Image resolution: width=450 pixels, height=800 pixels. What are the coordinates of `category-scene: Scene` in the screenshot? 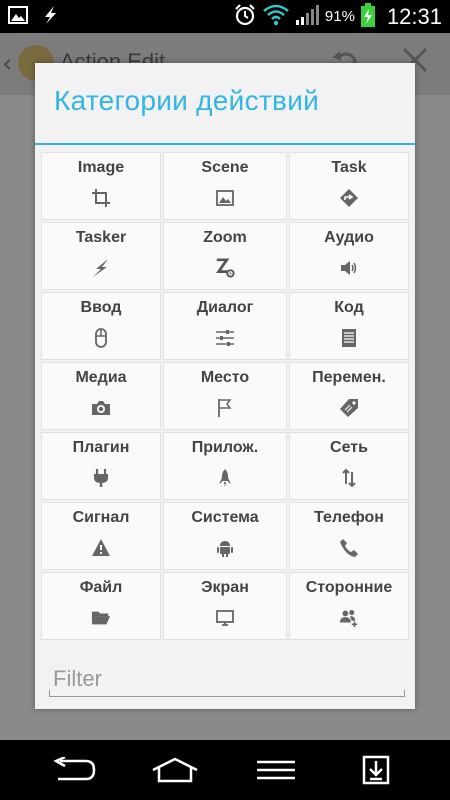 It's located at (225, 186).